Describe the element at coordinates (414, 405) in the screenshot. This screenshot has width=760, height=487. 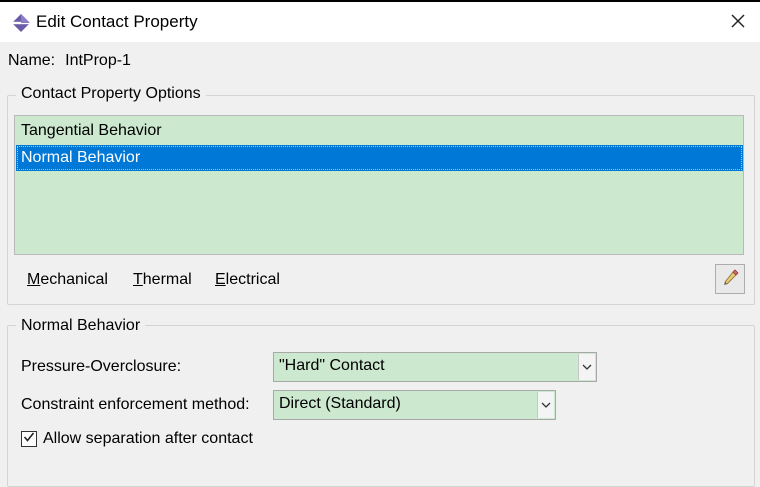
I see `constraint-method-select: Direct (Standard)` at that location.